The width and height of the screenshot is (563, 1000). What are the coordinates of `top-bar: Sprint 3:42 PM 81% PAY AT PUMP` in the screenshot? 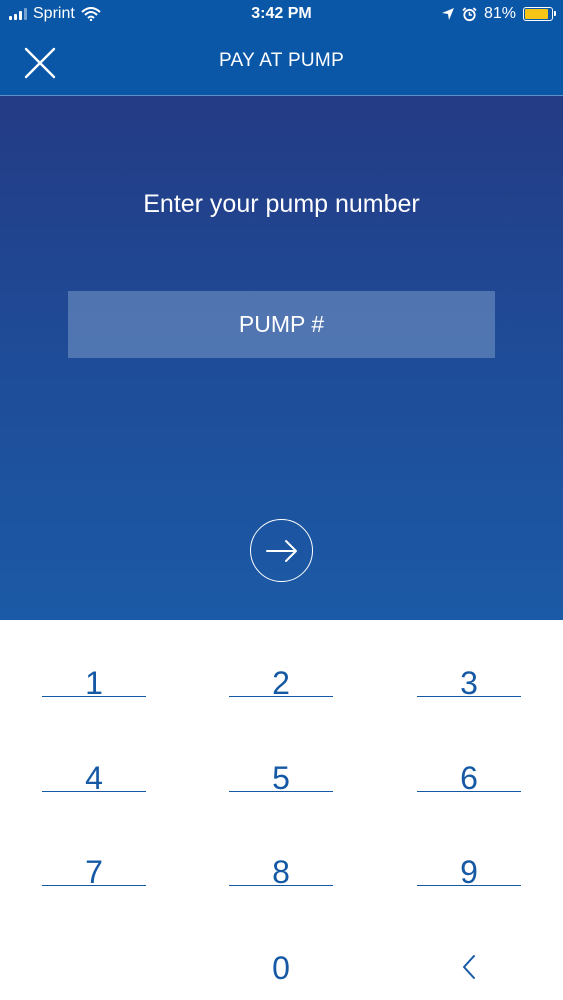 It's located at (281, 48).